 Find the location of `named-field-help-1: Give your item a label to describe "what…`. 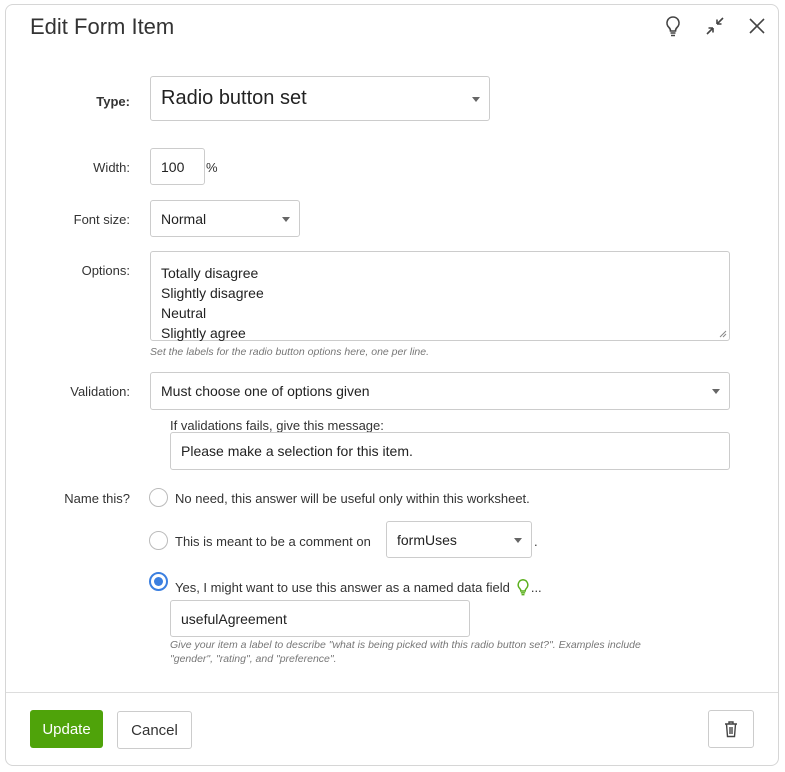

named-field-help-1: Give your item a label to describe "what… is located at coordinates (405, 645).